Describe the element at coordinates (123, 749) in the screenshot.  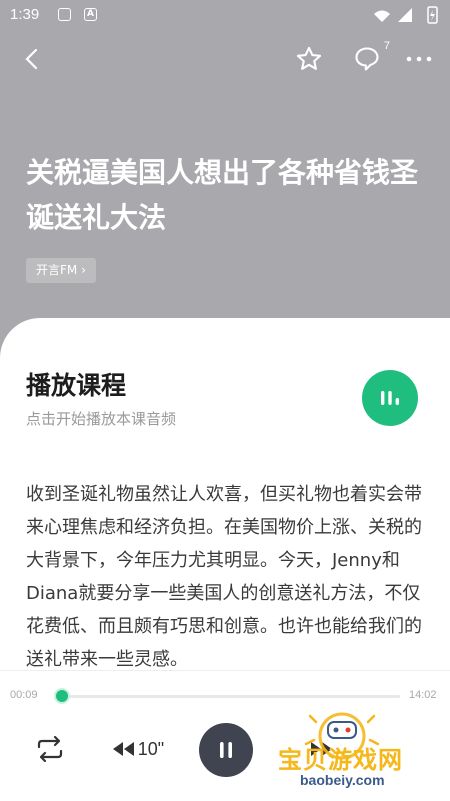
I see `rewind-icon` at that location.